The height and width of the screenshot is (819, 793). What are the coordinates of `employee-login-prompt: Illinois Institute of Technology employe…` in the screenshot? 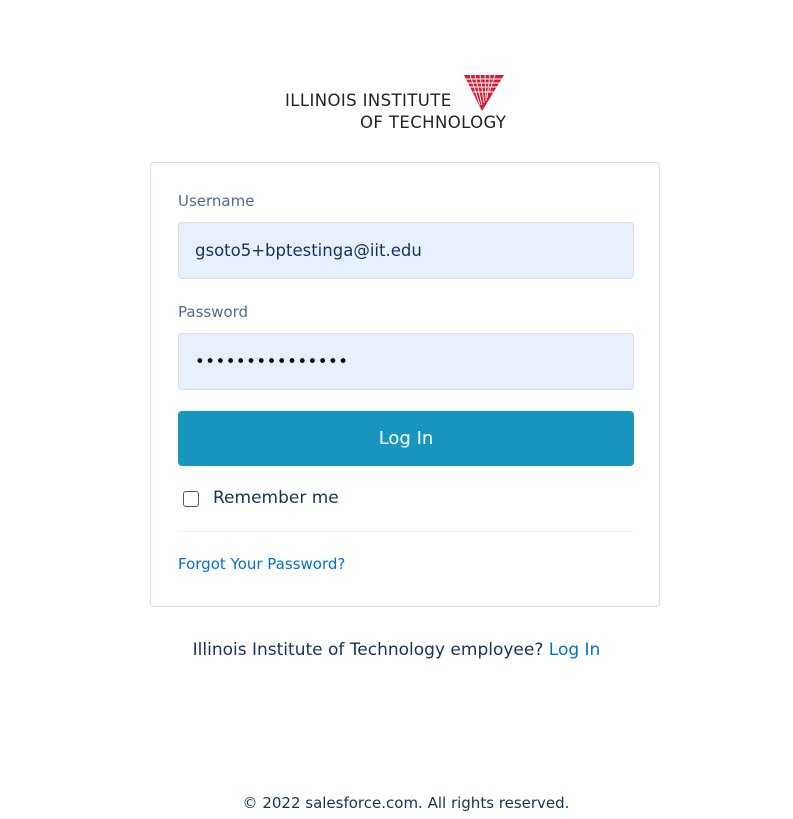 It's located at (396, 650).